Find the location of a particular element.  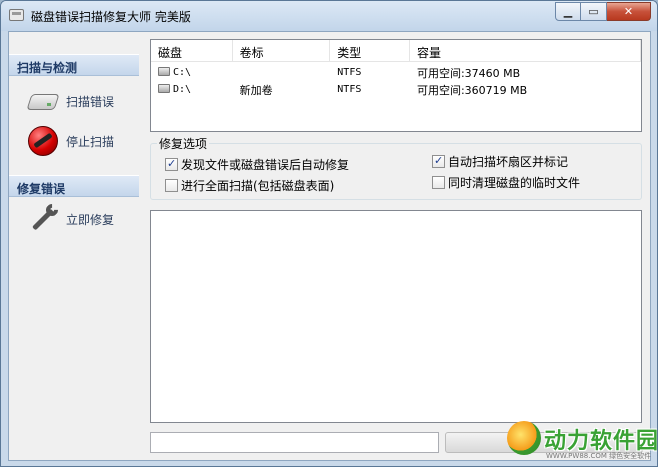

scan-errors-label: 扫描错误 is located at coordinates (90, 101).